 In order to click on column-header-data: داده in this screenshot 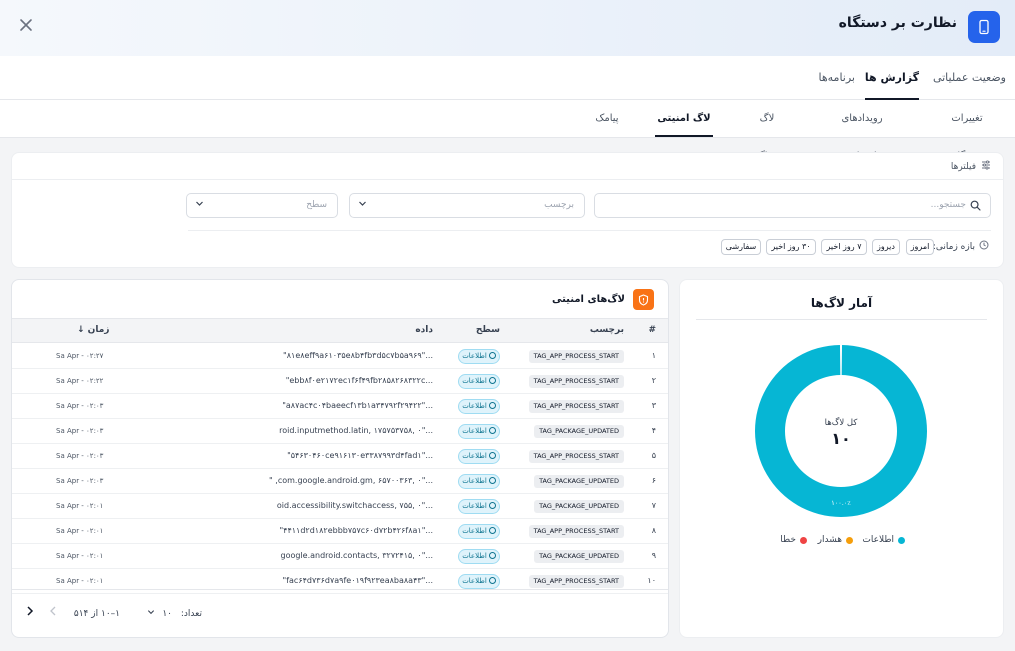, I will do `click(424, 330)`.